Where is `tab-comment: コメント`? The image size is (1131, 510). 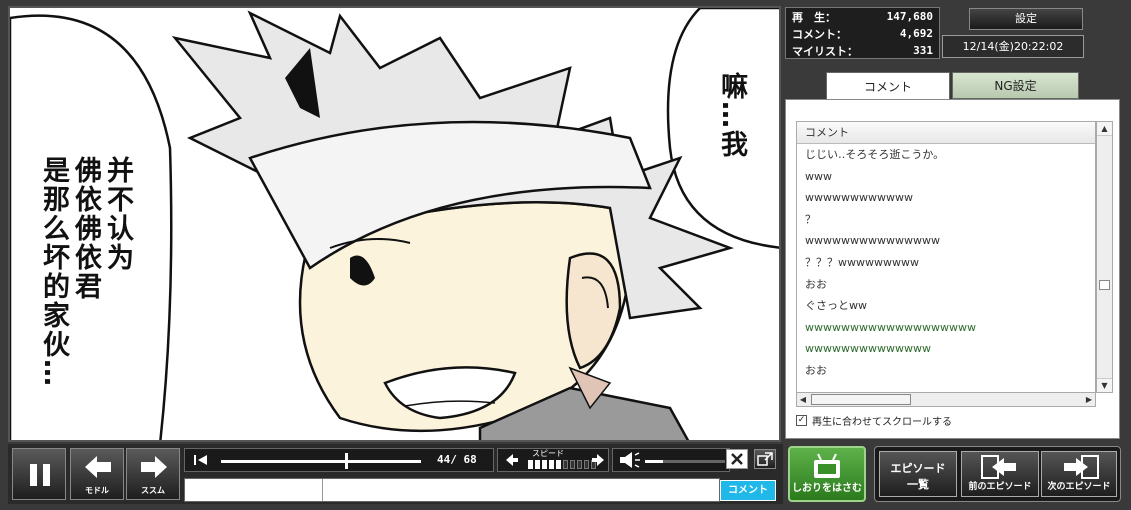 tab-comment: コメント is located at coordinates (888, 86).